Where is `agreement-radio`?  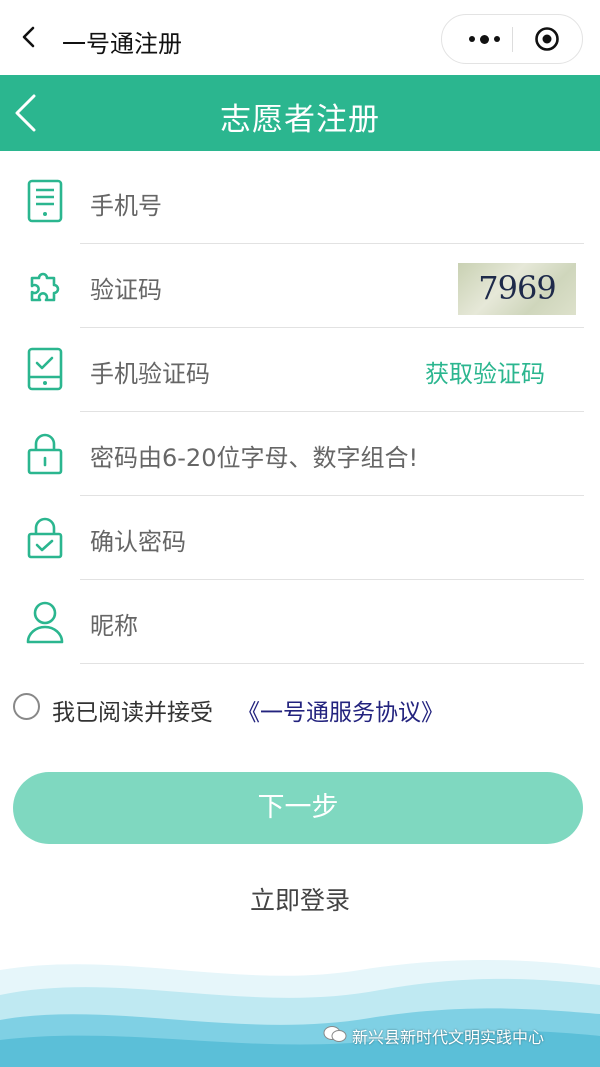 agreement-radio is located at coordinates (26, 706).